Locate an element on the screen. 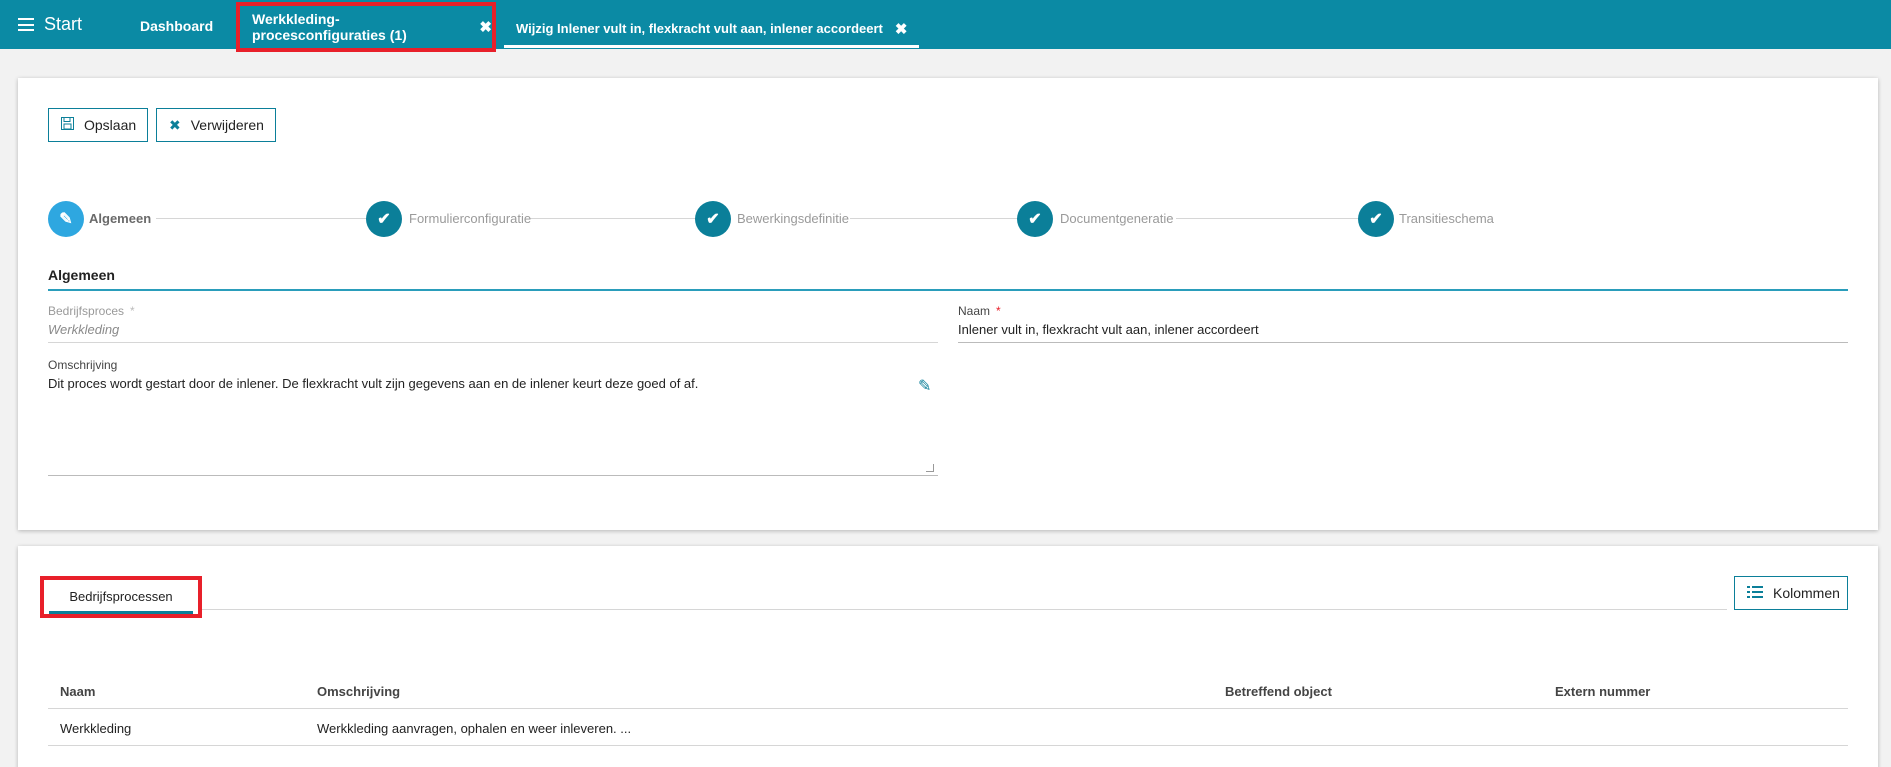  save-button: Opslaan is located at coordinates (98, 125).